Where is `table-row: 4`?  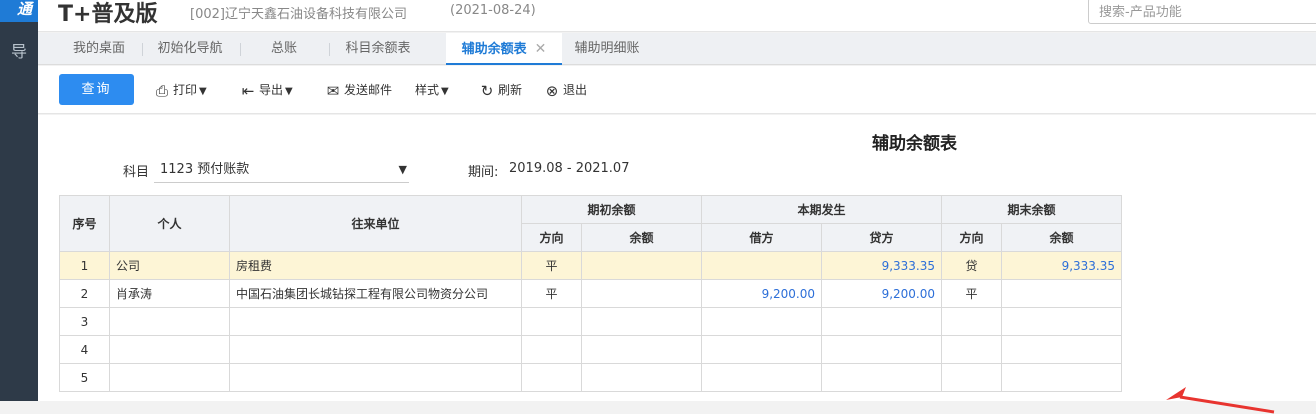 table-row: 4 is located at coordinates (590, 349).